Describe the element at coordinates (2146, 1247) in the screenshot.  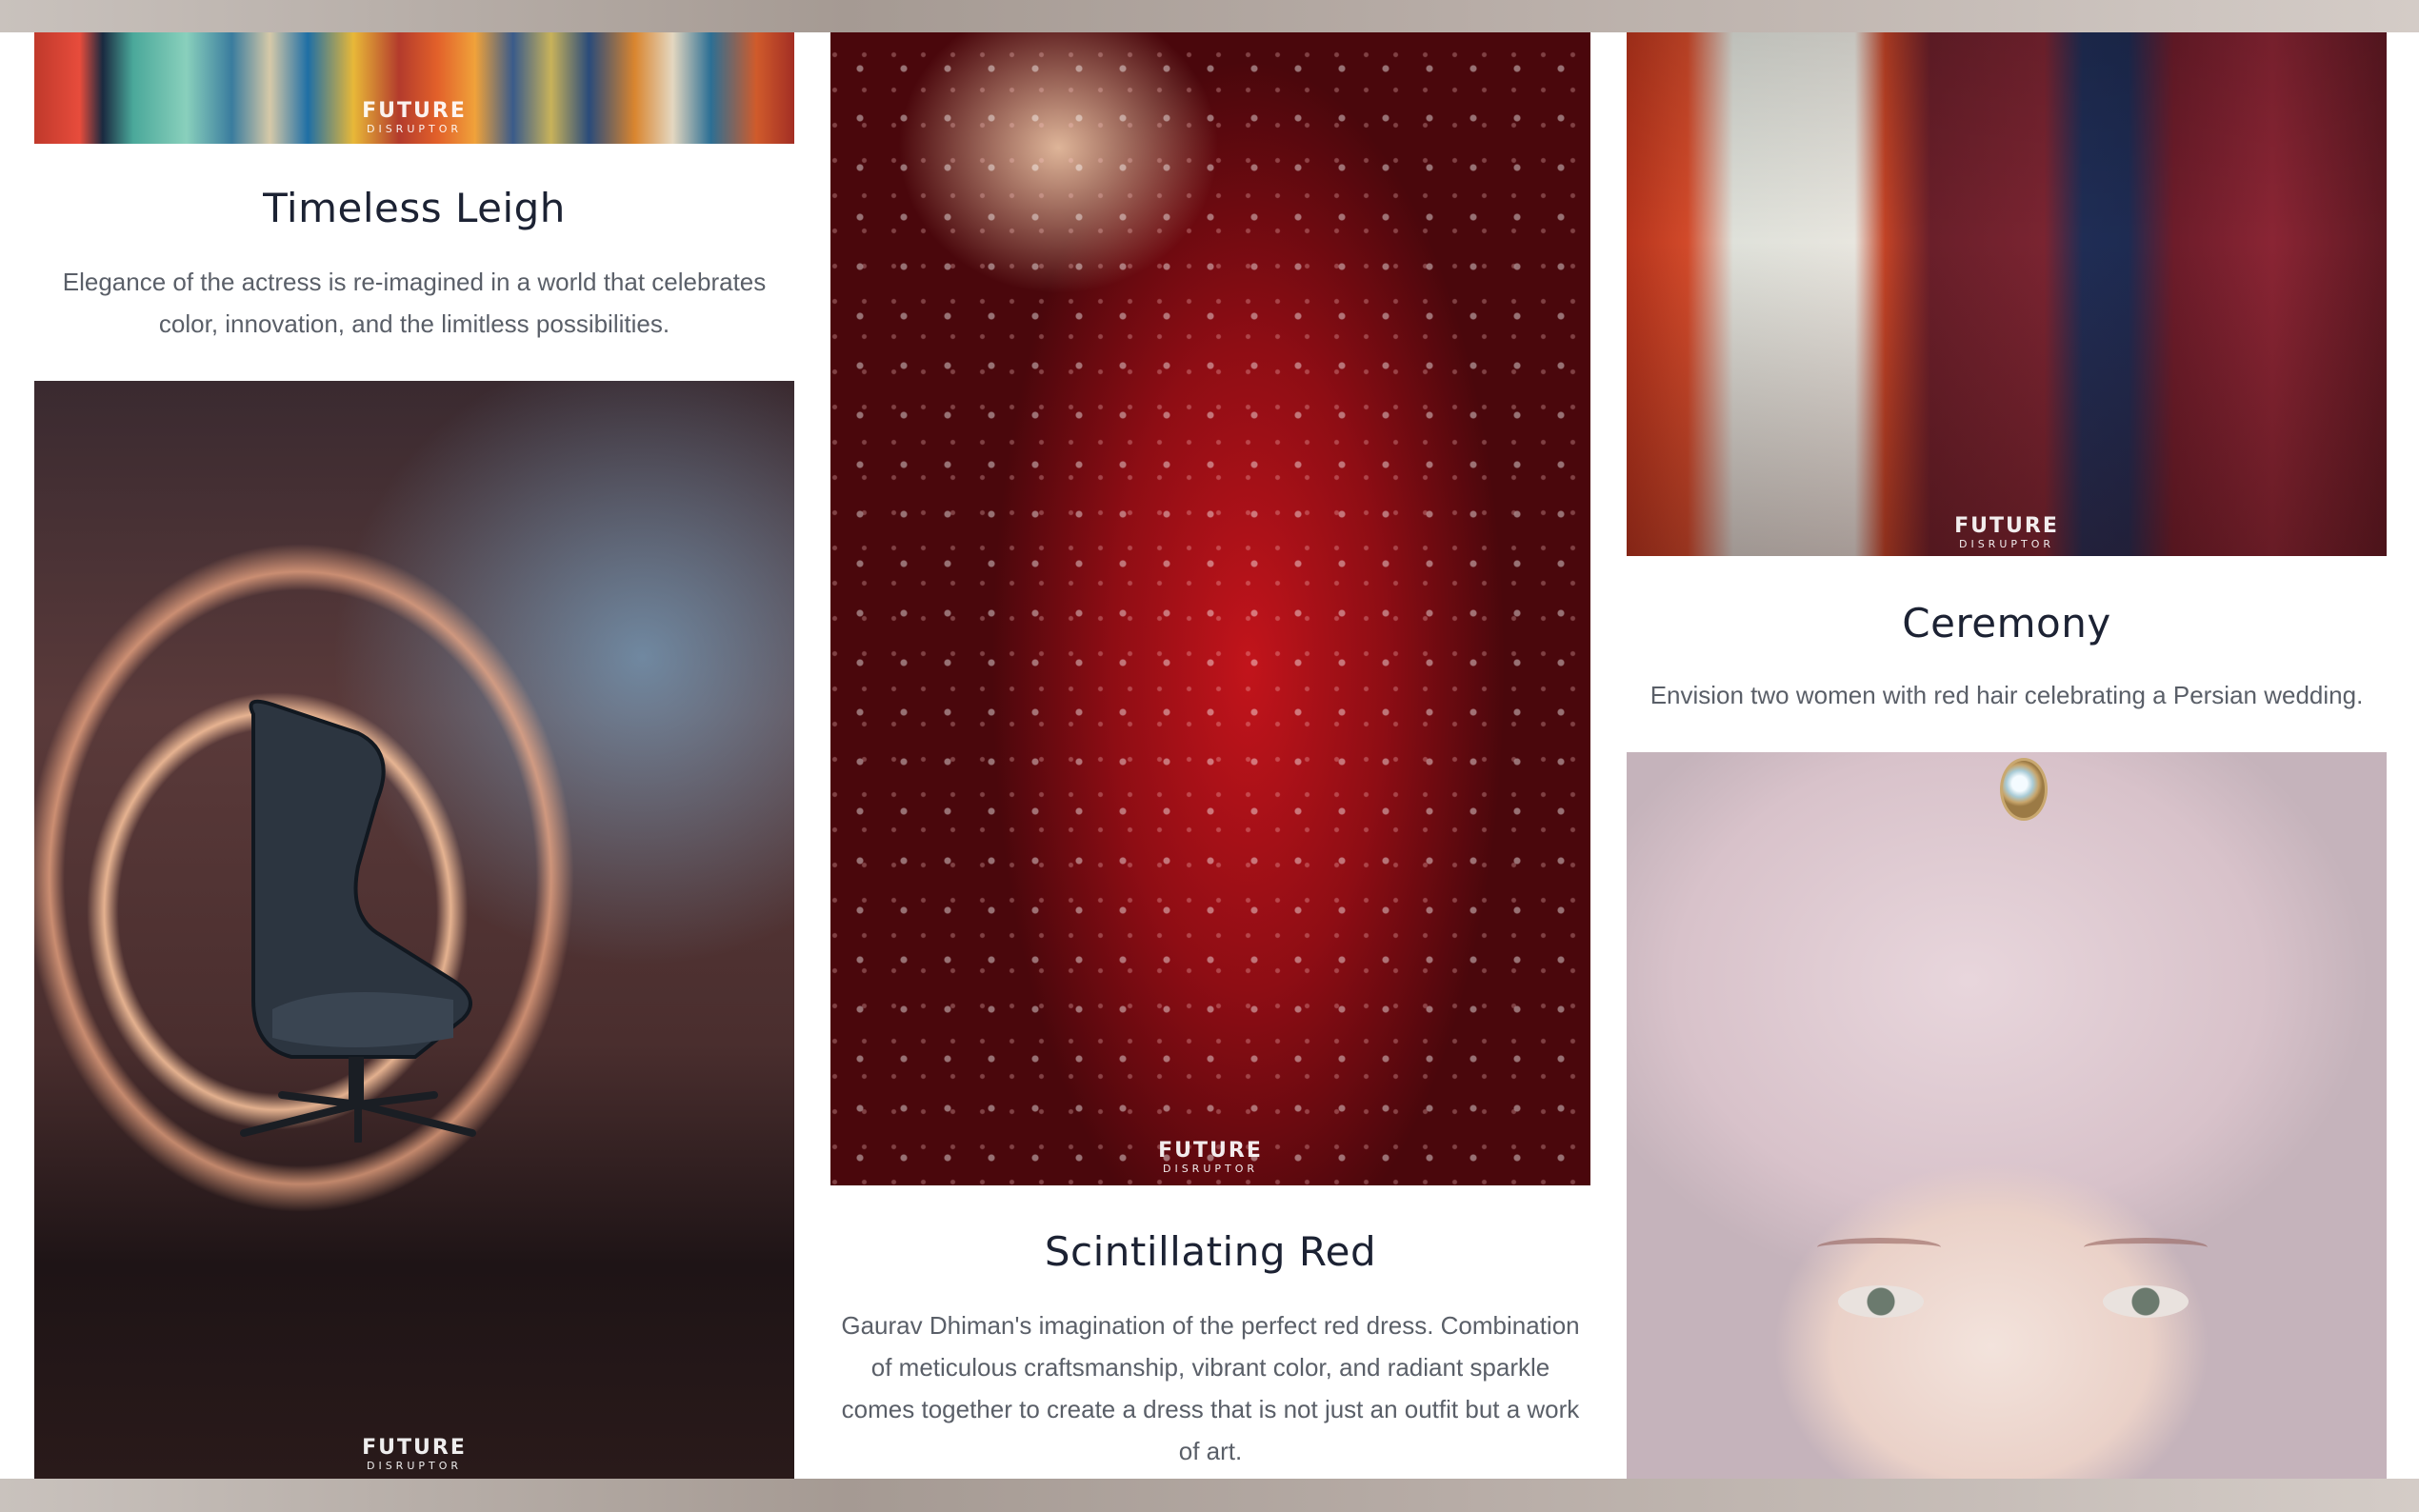
I see `right-brow` at that location.